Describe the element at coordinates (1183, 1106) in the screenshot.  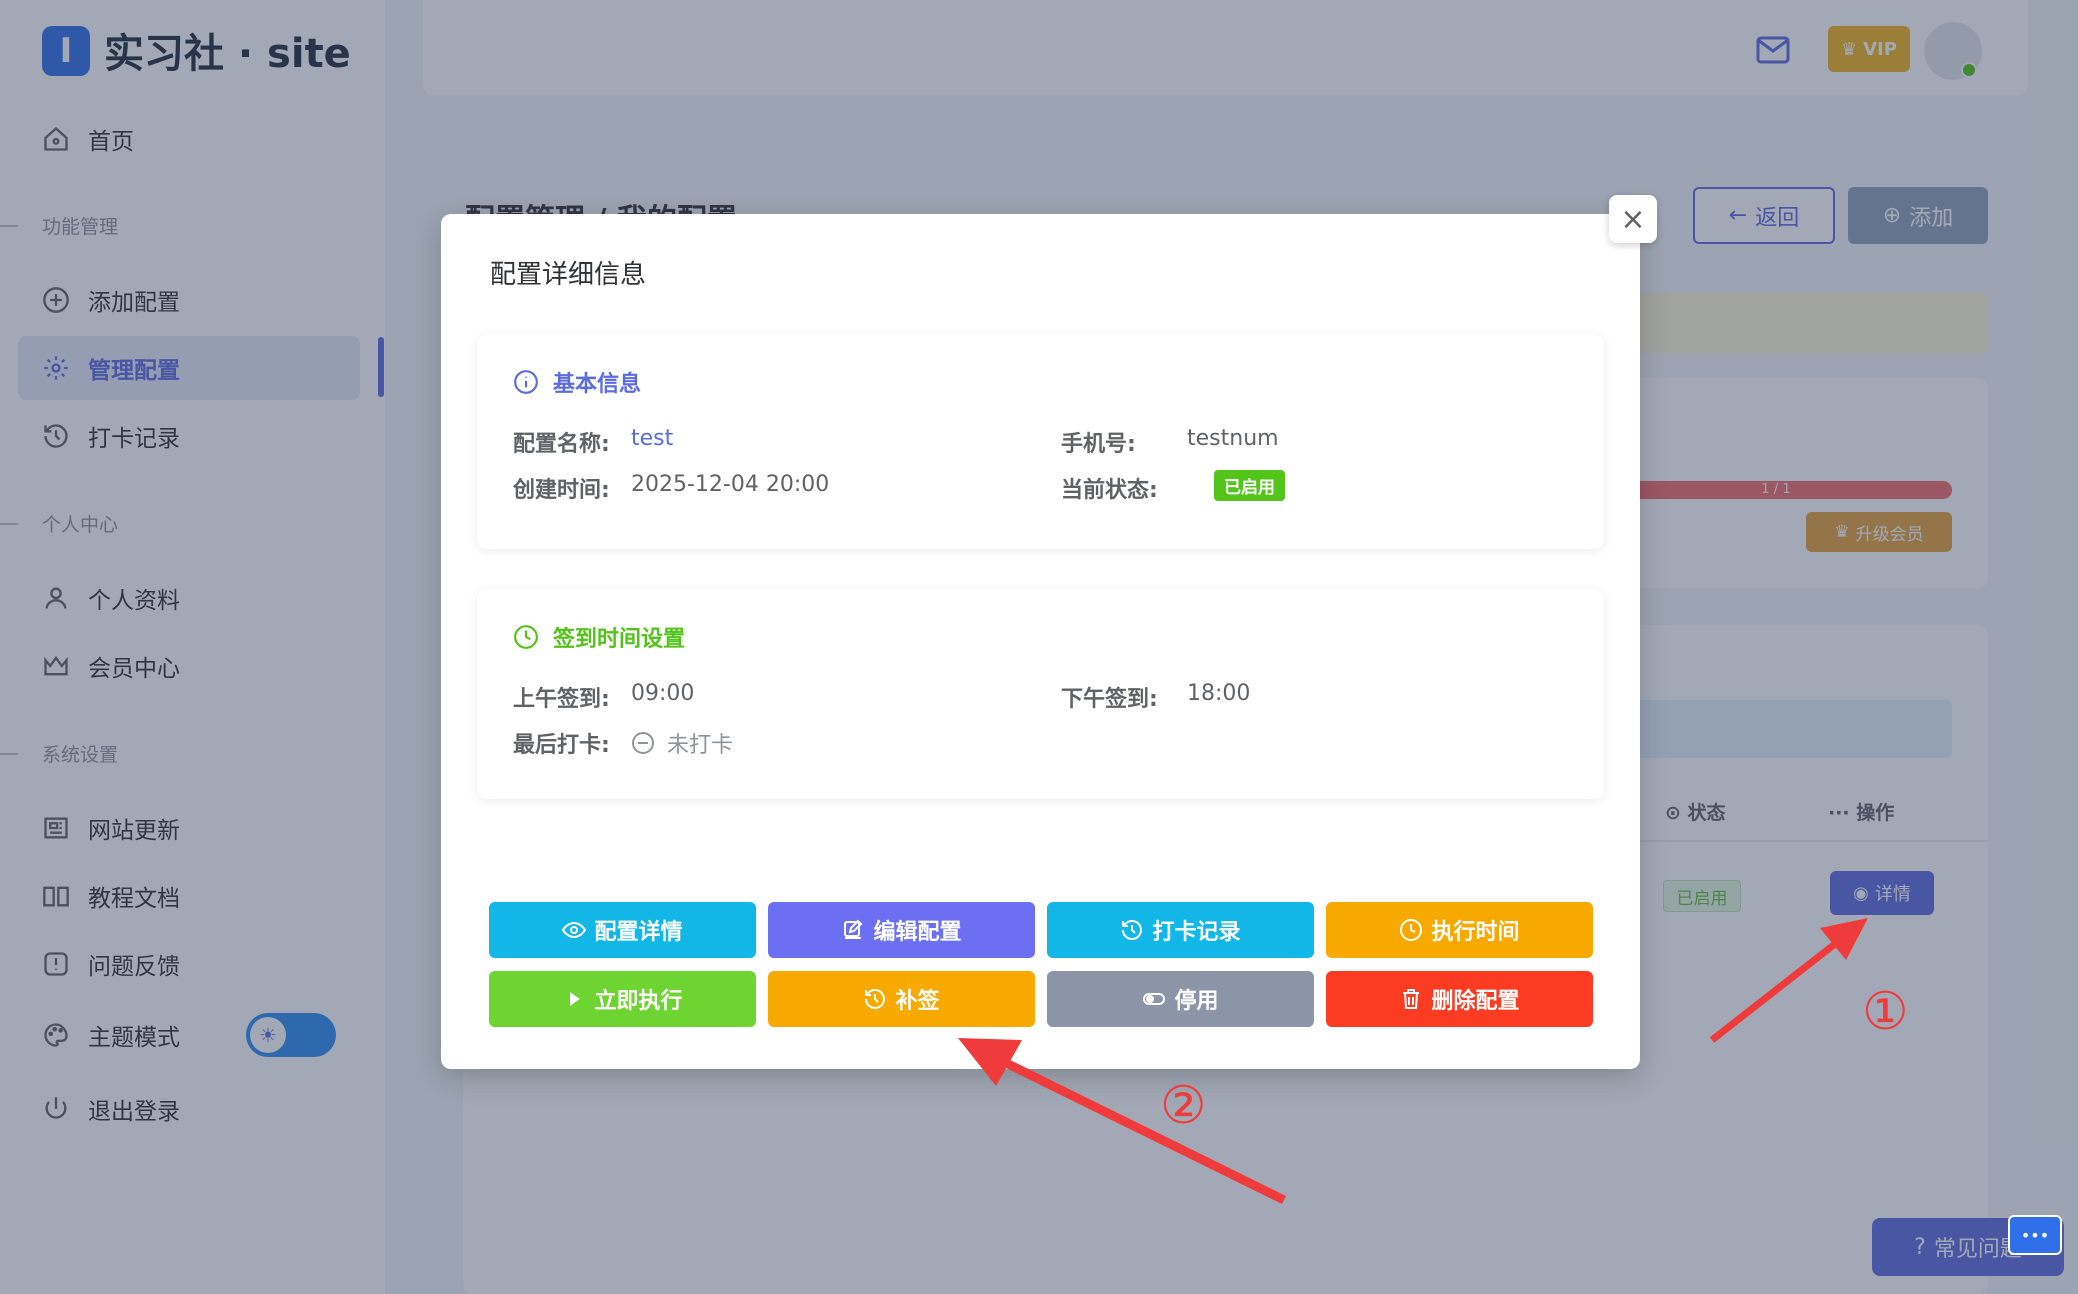
I see `annotation-number-two: ②` at that location.